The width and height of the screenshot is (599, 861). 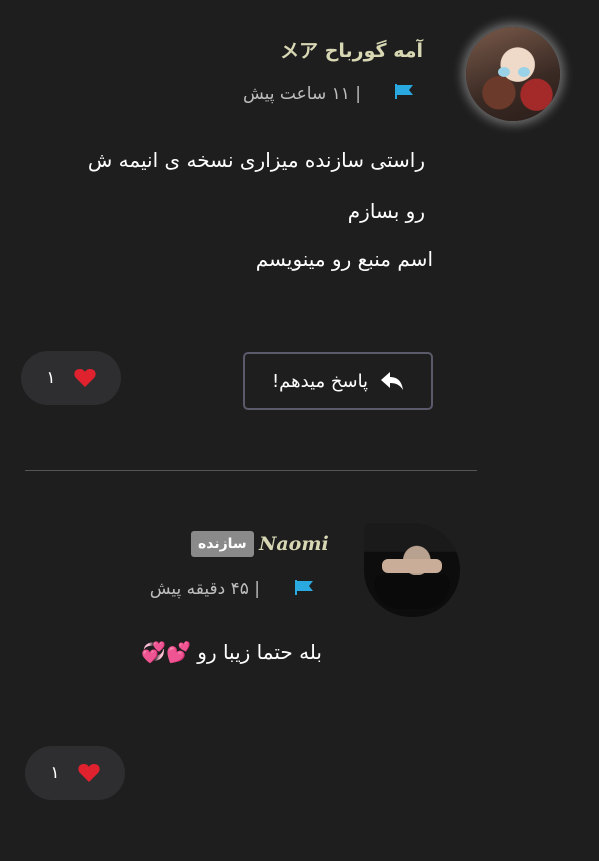 I want to click on timestamp: | ۱۱ ساعت پیش, so click(x=301, y=94).